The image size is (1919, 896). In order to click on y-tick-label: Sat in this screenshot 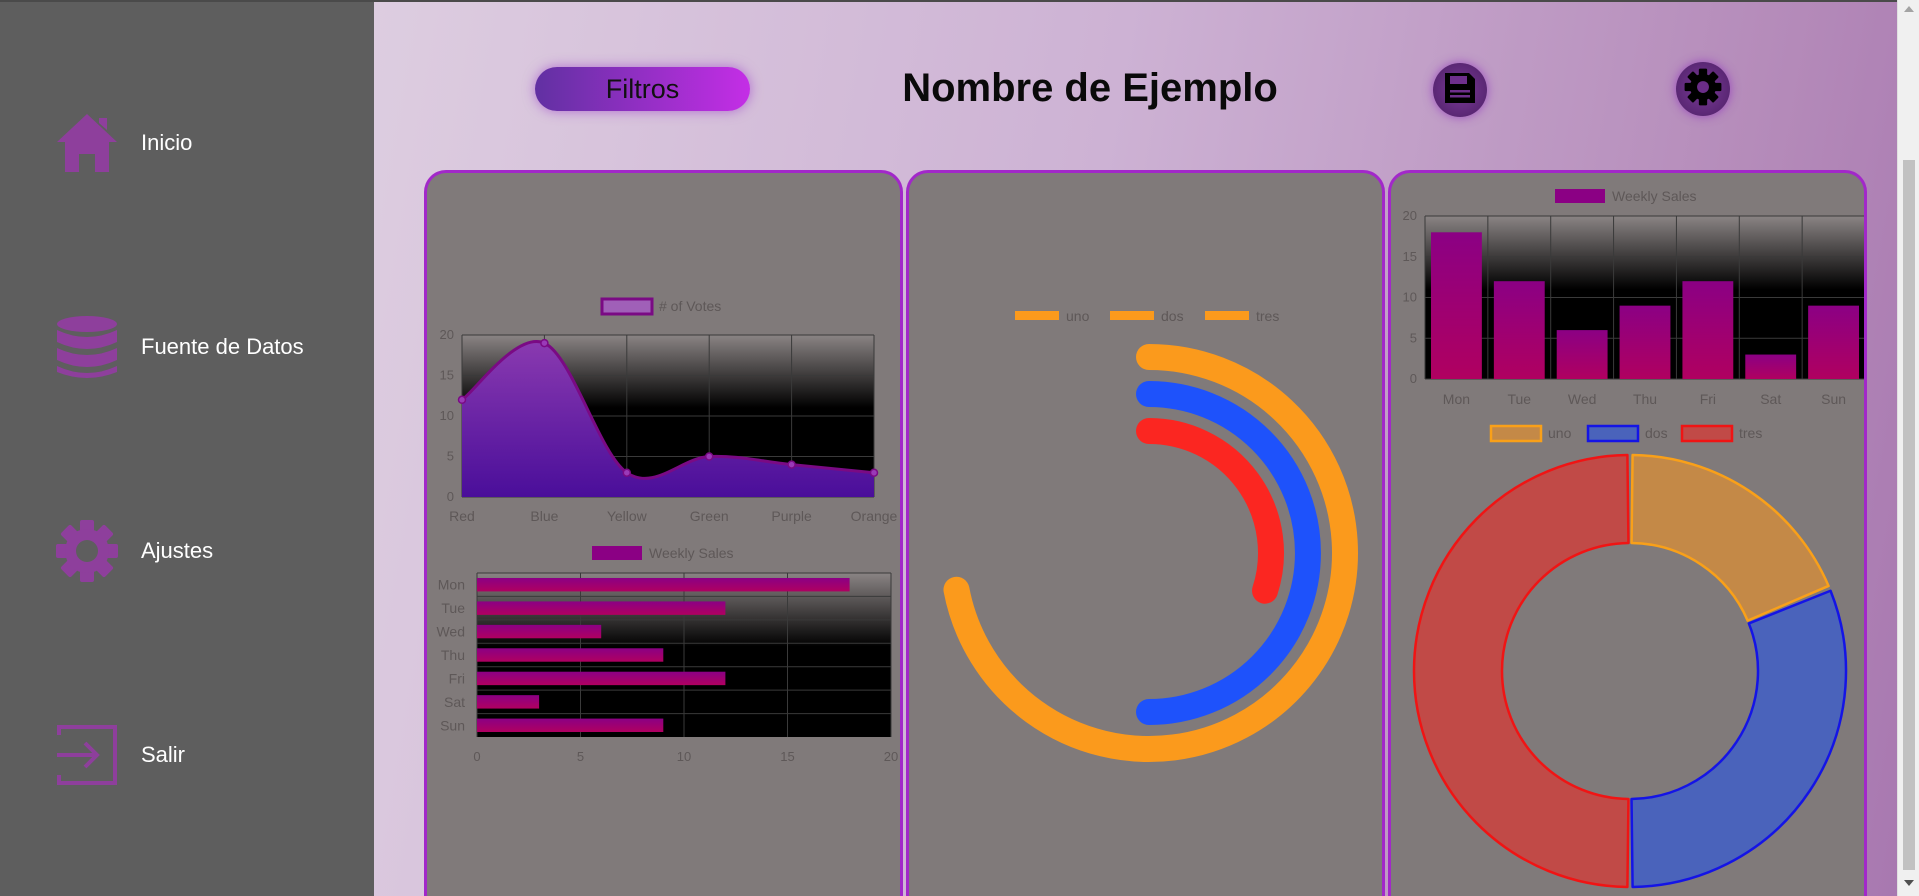, I will do `click(454, 702)`.